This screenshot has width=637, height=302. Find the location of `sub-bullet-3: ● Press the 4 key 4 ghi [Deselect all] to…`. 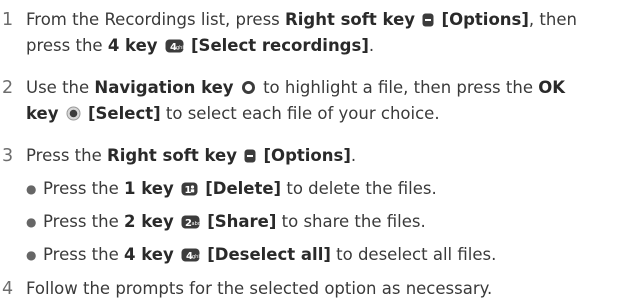

sub-bullet-3: ● Press the 4 key 4 ghi [Deselect all] to… is located at coordinates (248, 255).